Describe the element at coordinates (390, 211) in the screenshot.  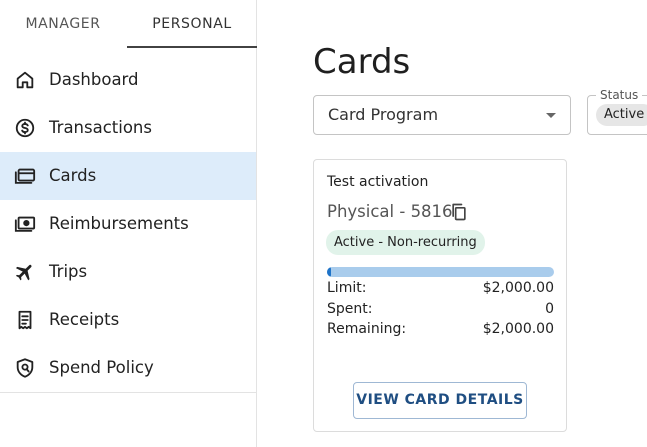
I see `card-number: Physical - 5816` at that location.